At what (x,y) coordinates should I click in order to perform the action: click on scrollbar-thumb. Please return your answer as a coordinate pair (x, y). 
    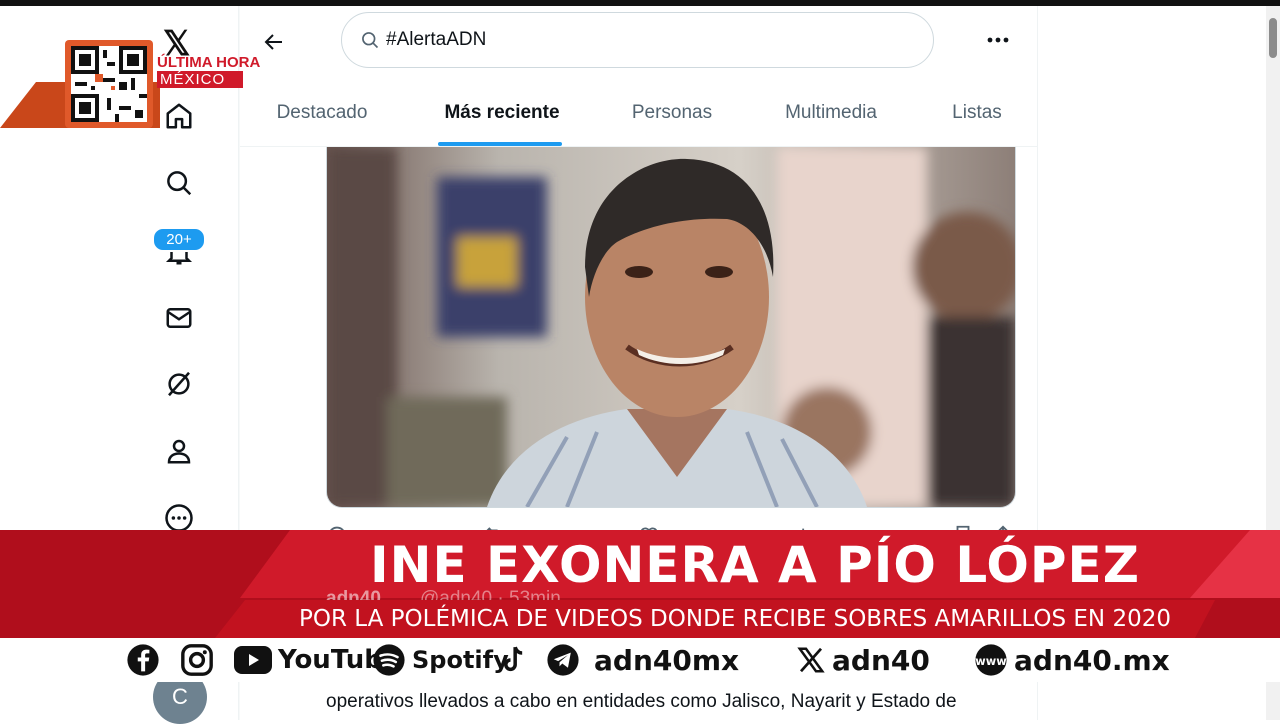
    Looking at the image, I should click on (1273, 38).